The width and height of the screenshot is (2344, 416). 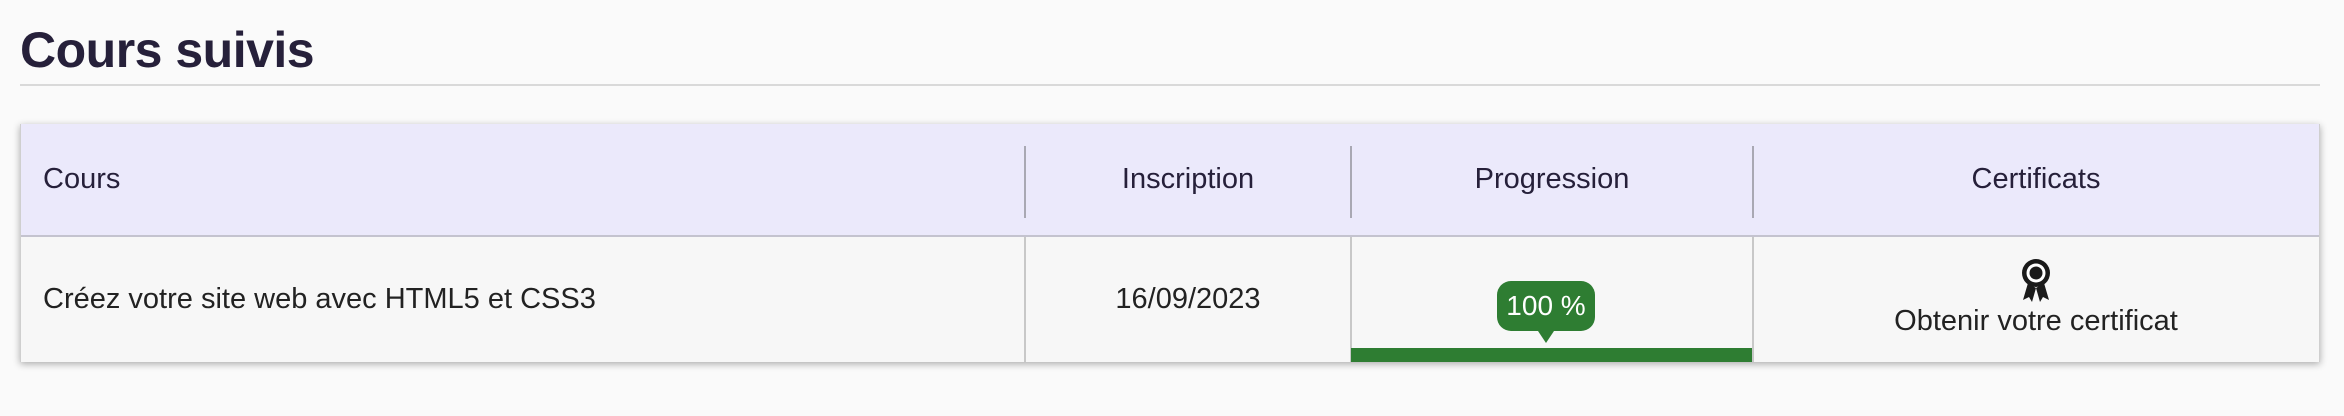 I want to click on title-divider, so click(x=1170, y=85).